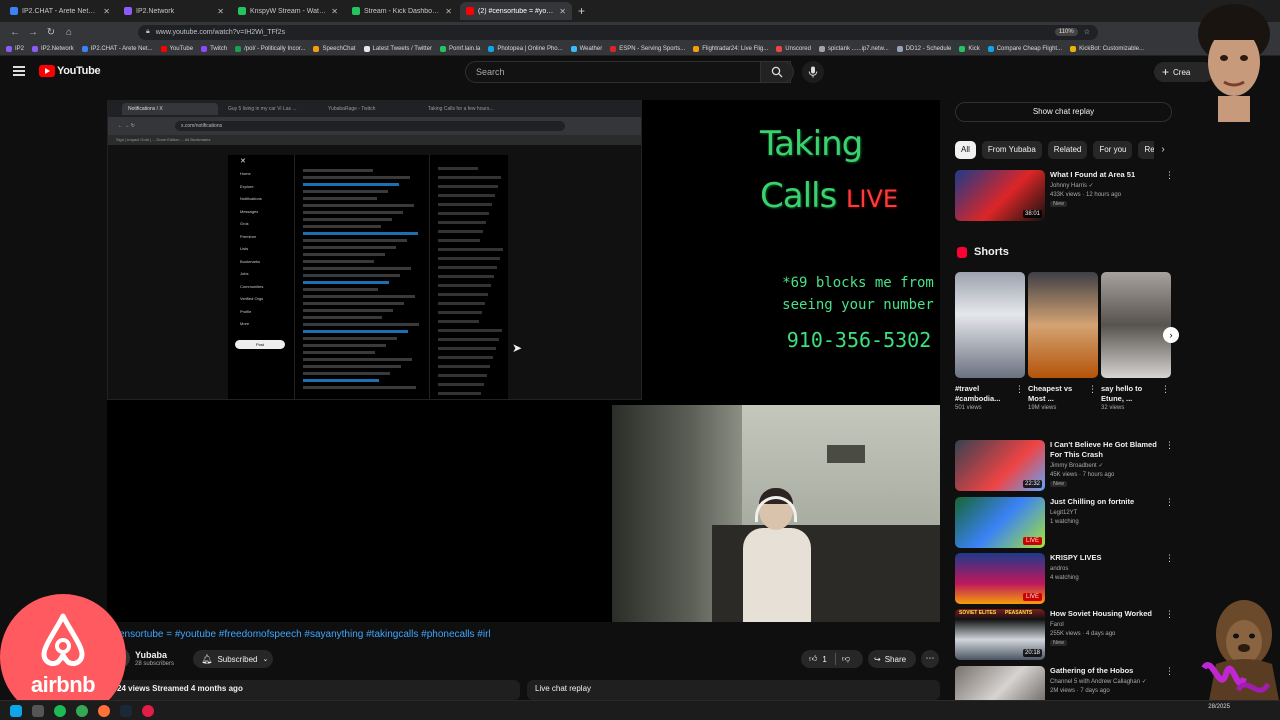  Describe the element at coordinates (813, 72) in the screenshot. I see `voice-search-button` at that location.